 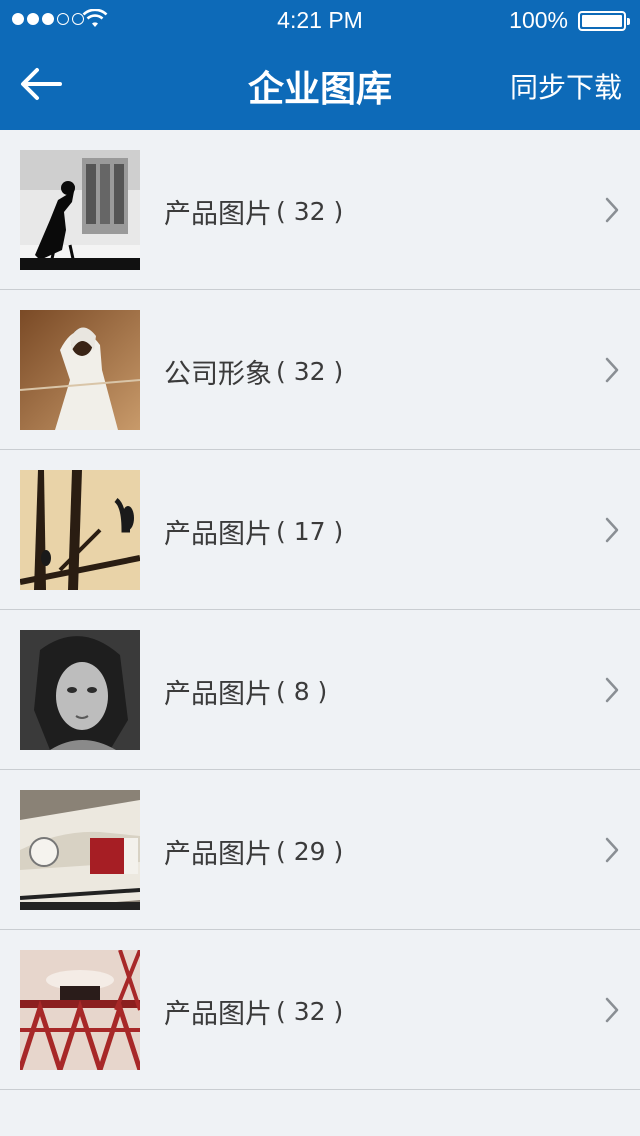 I want to click on album-label: 产品图片 ( 8 ), so click(x=245, y=691).